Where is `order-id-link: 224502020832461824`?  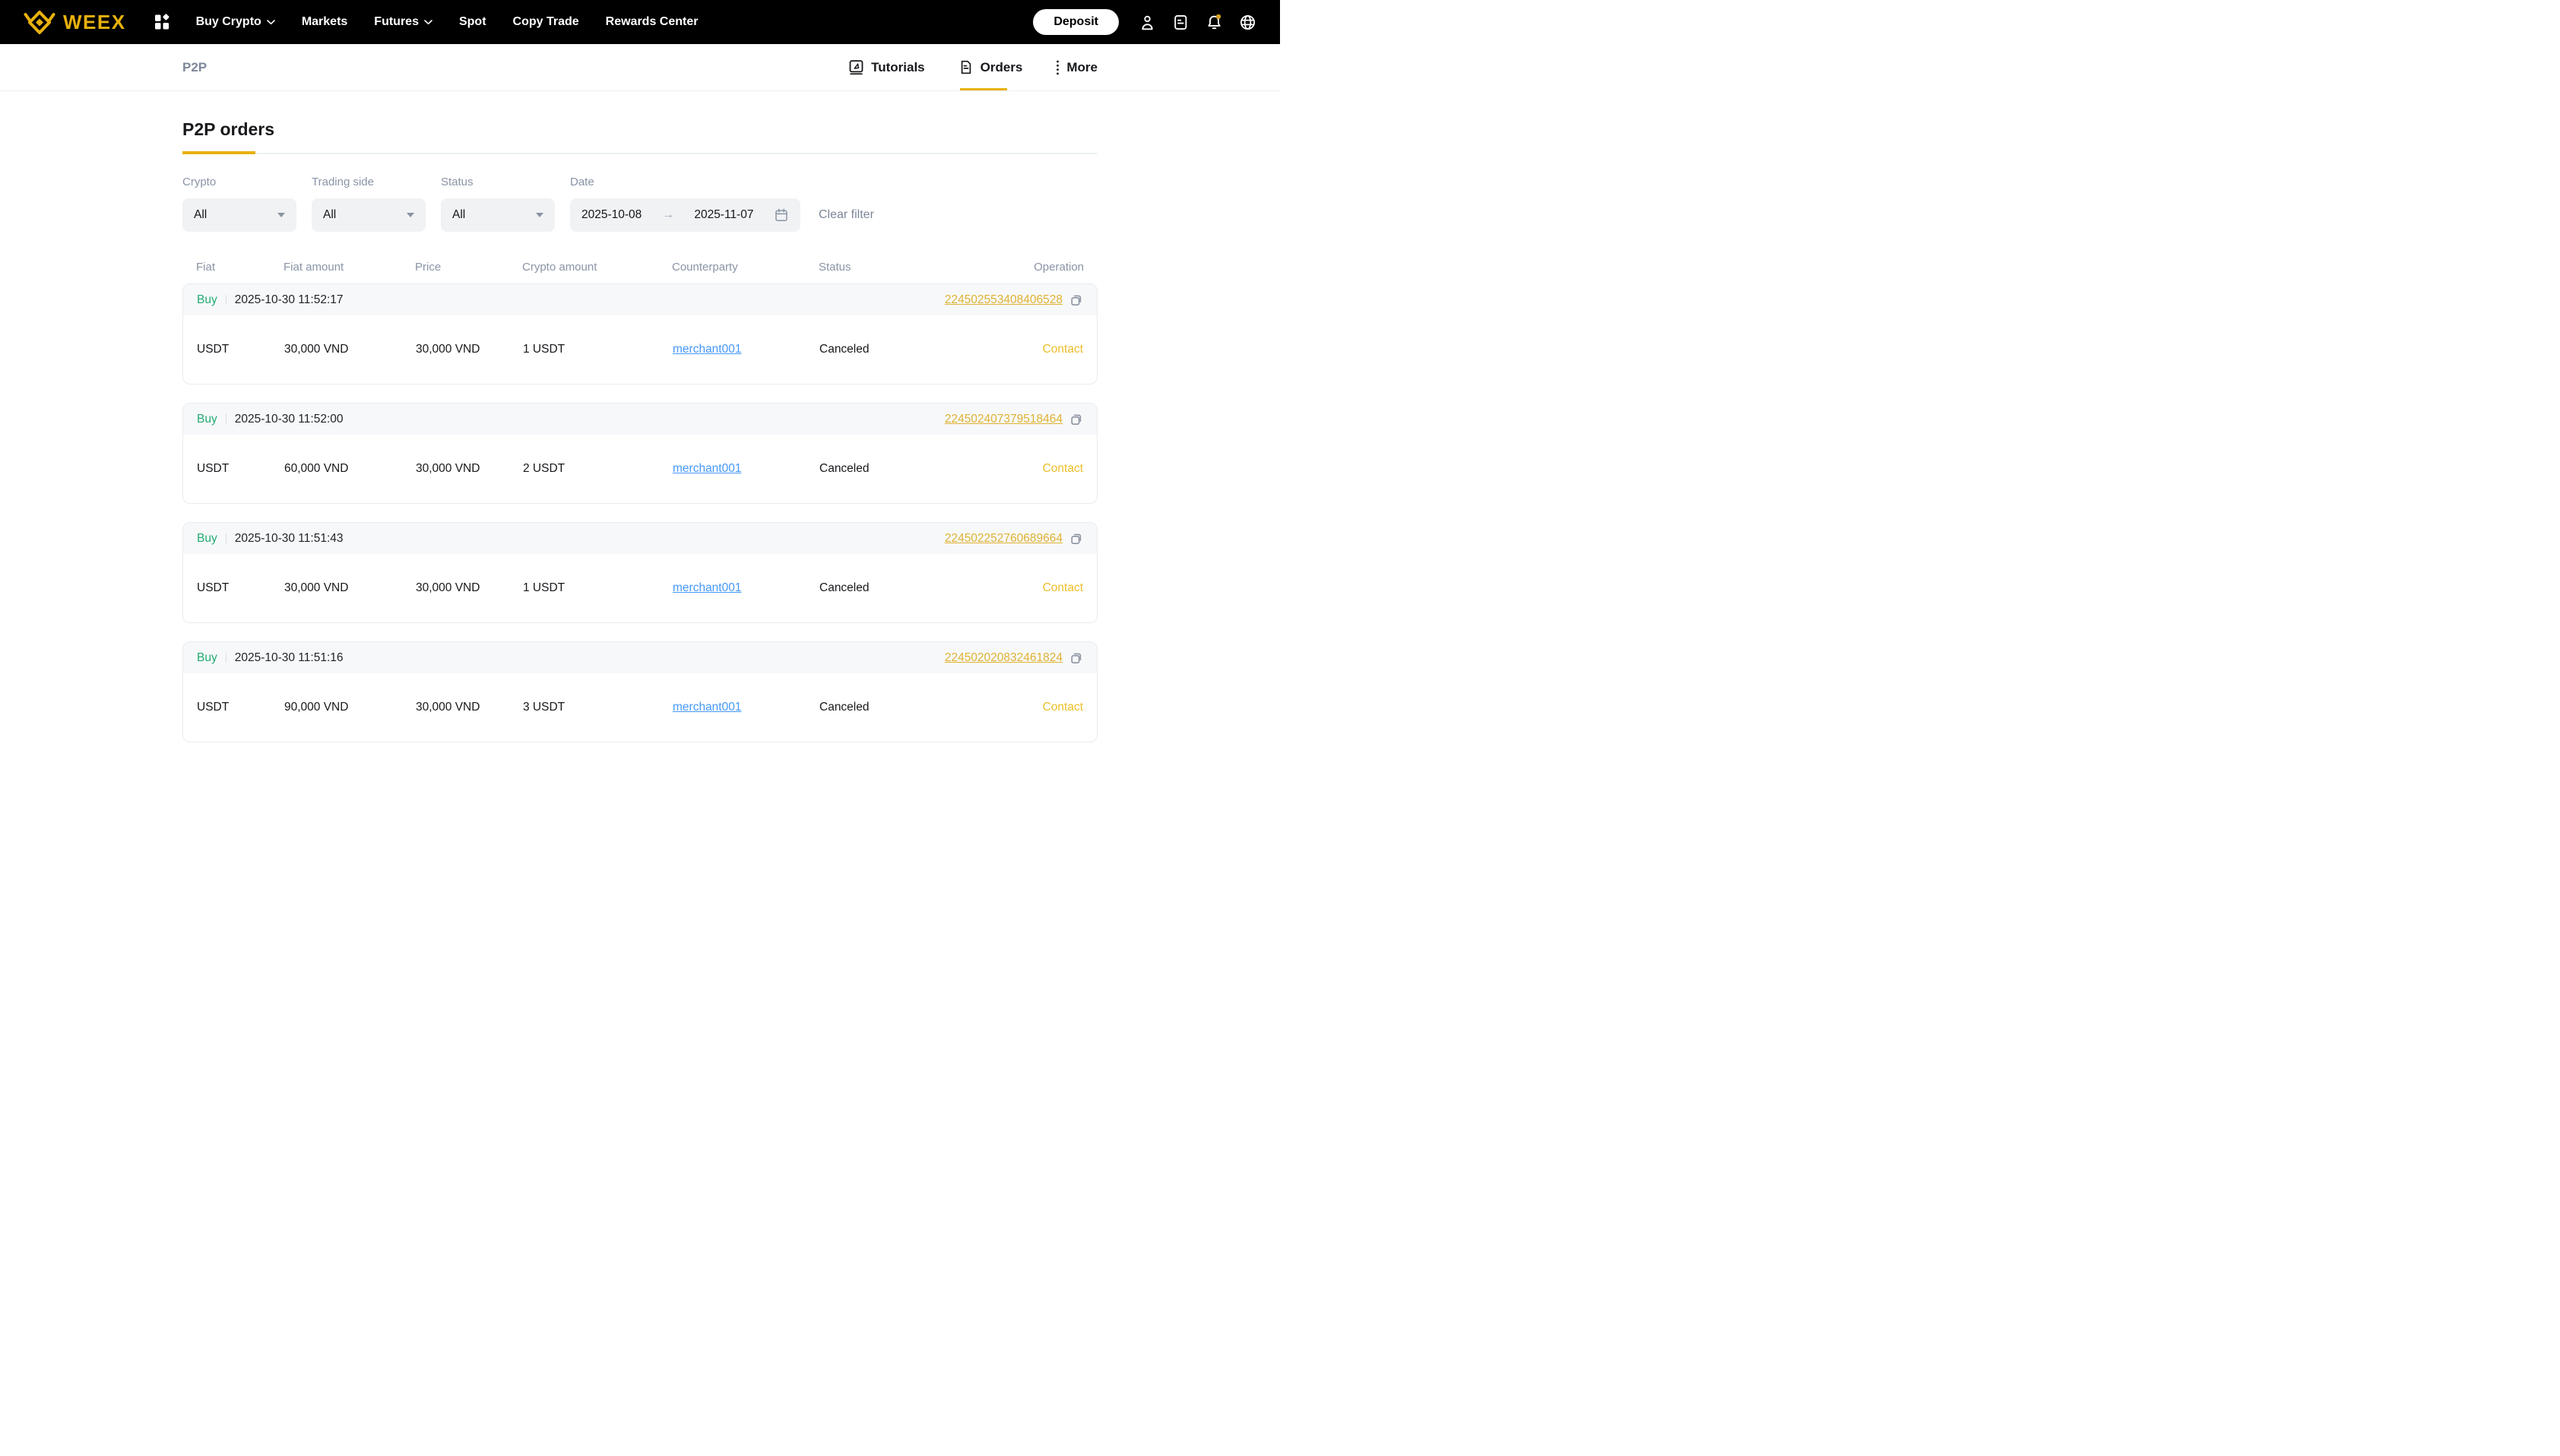
order-id-link: 224502020832461824 is located at coordinates (1004, 658).